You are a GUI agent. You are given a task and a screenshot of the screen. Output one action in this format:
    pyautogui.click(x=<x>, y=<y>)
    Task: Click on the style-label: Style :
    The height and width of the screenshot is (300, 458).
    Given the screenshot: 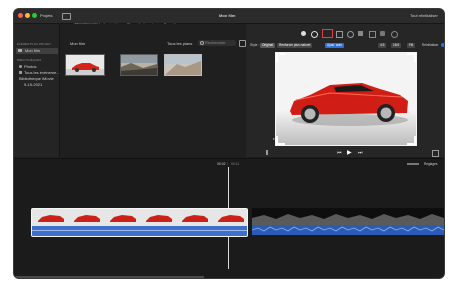 What is the action you would take?
    pyautogui.click(x=255, y=45)
    